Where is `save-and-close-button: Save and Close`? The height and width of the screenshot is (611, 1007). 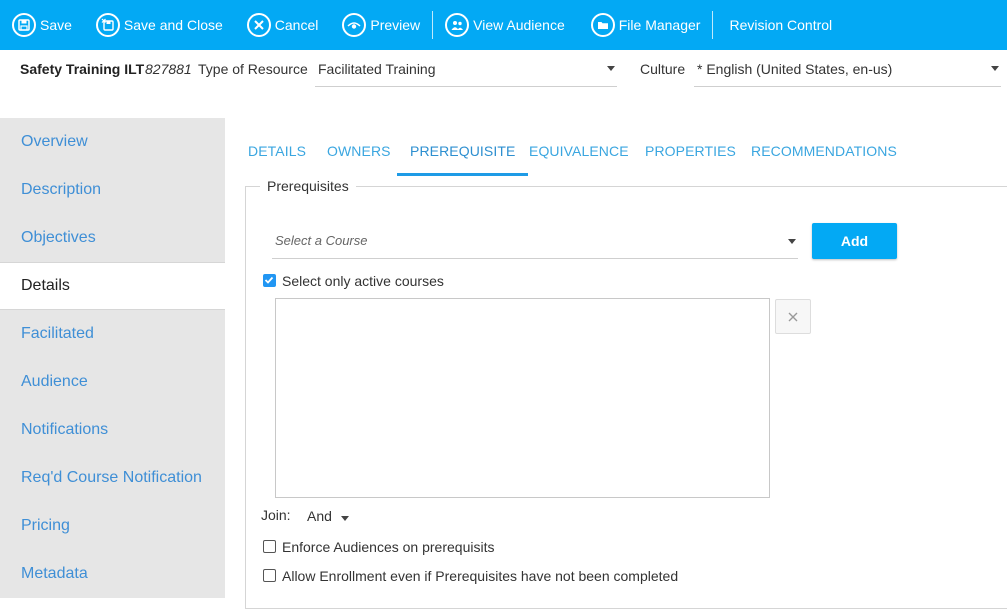
save-and-close-button: Save and Close is located at coordinates (159, 25).